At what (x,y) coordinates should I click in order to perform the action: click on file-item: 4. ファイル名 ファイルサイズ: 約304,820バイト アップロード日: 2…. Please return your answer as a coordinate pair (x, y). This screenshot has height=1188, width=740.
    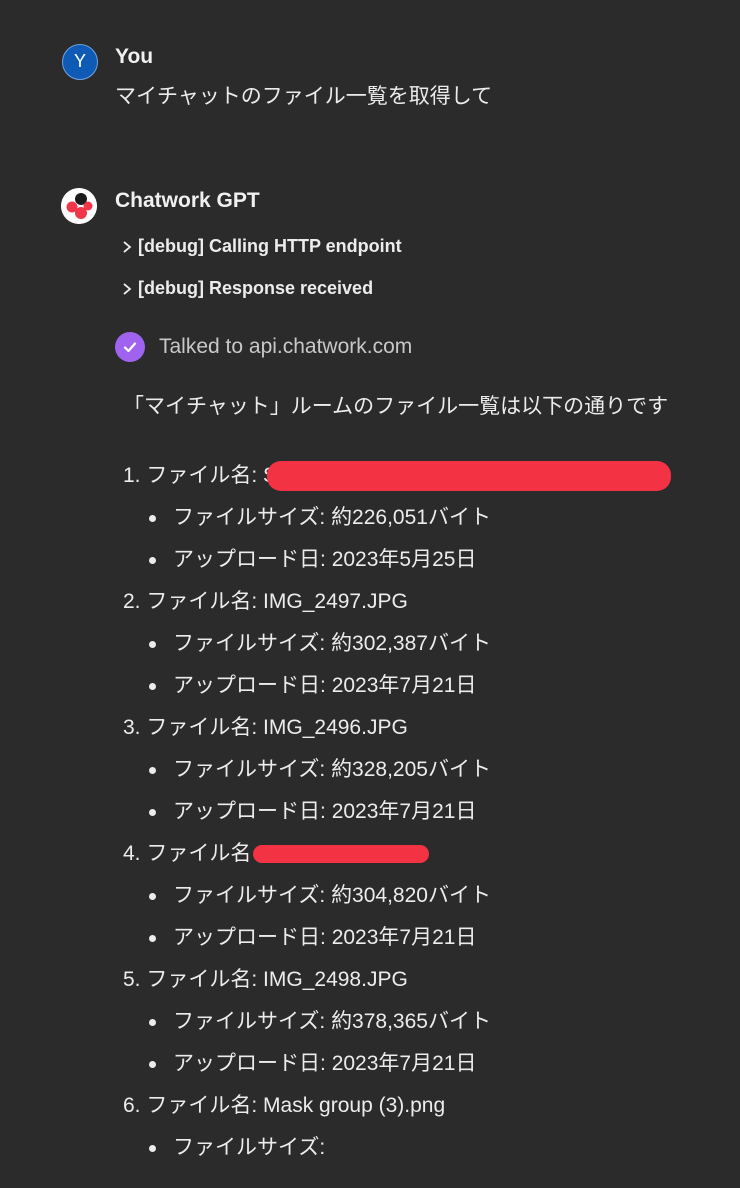
    Looking at the image, I should click on (423, 896).